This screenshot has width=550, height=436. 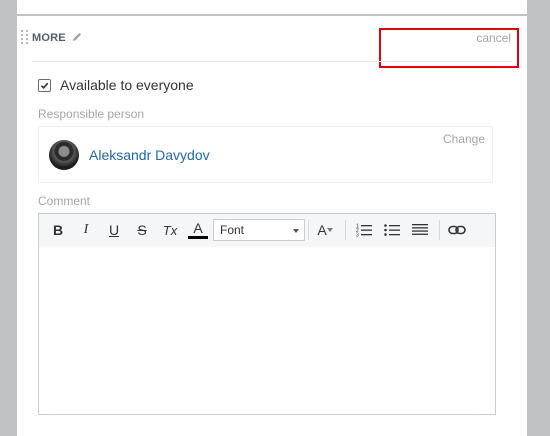 I want to click on previous-section-strip, so click(x=272, y=7).